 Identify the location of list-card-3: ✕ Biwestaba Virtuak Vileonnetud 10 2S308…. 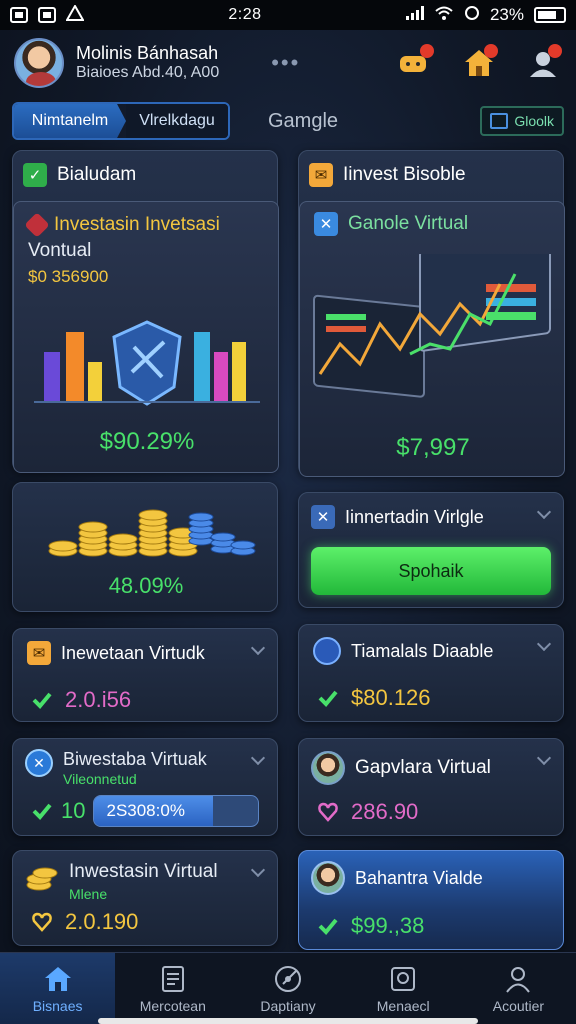
(145, 787).